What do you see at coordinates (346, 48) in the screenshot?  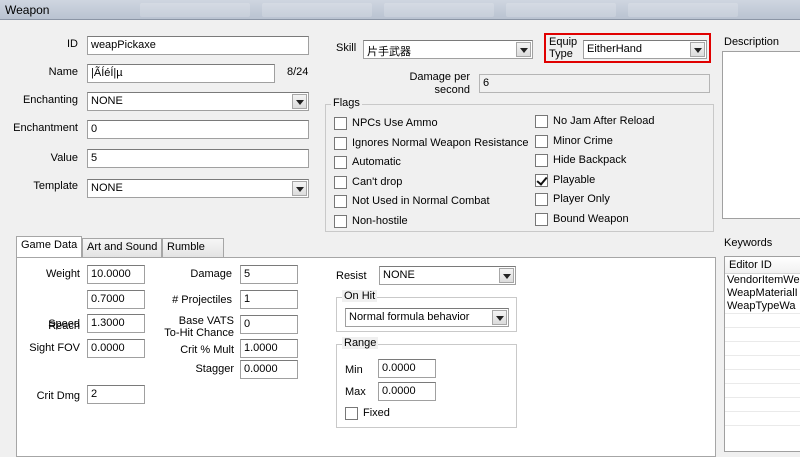 I see `skill-label: Skill` at bounding box center [346, 48].